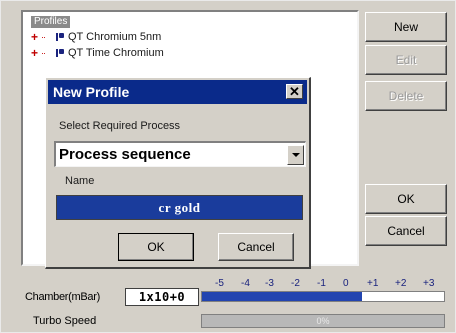 This screenshot has width=456, height=333. What do you see at coordinates (219, 283) in the screenshot?
I see `scale-tick-label: -5` at bounding box center [219, 283].